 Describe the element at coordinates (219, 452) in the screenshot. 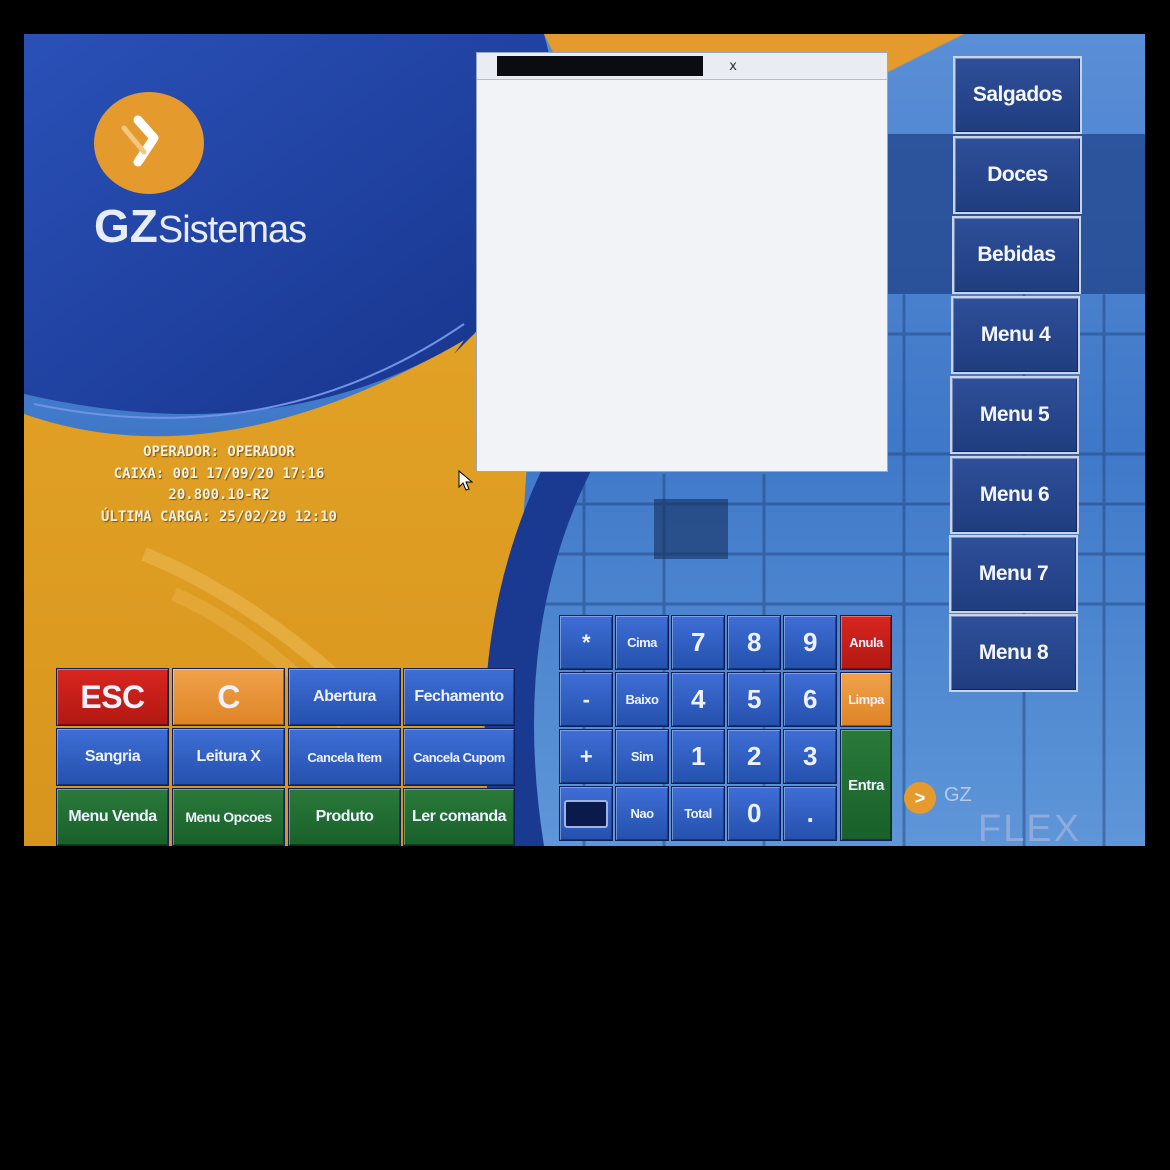

I see `operator-line: OPERADOR` at that location.